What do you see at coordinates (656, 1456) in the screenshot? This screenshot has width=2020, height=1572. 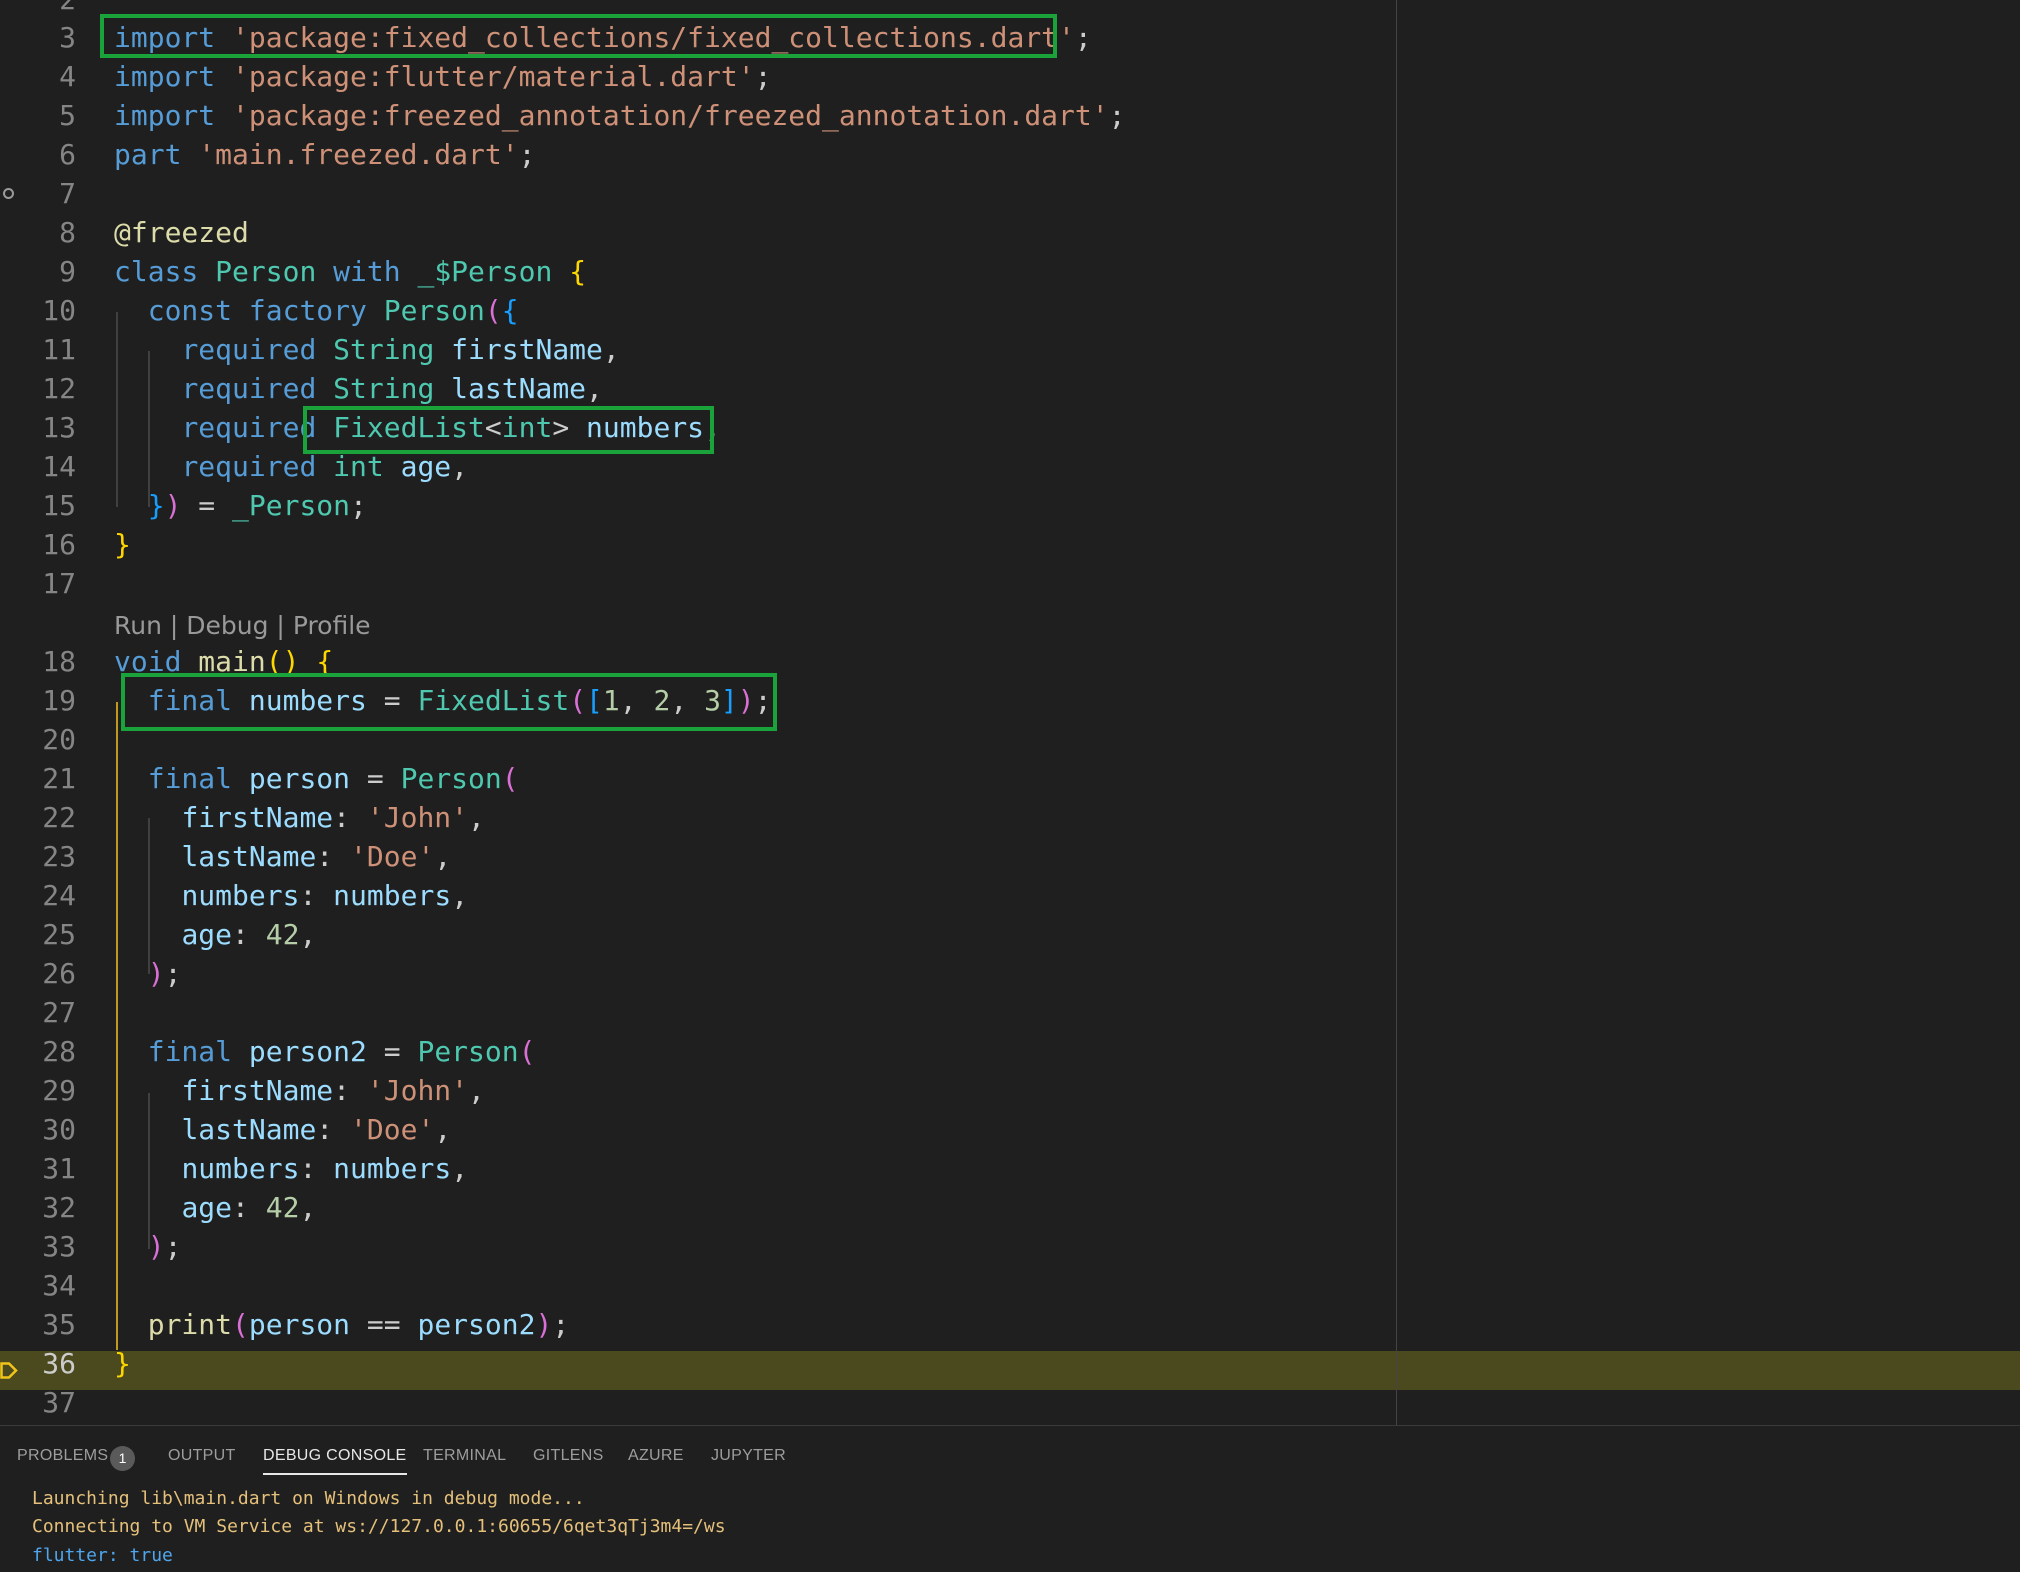 I see `tab-azure: AZURE` at bounding box center [656, 1456].